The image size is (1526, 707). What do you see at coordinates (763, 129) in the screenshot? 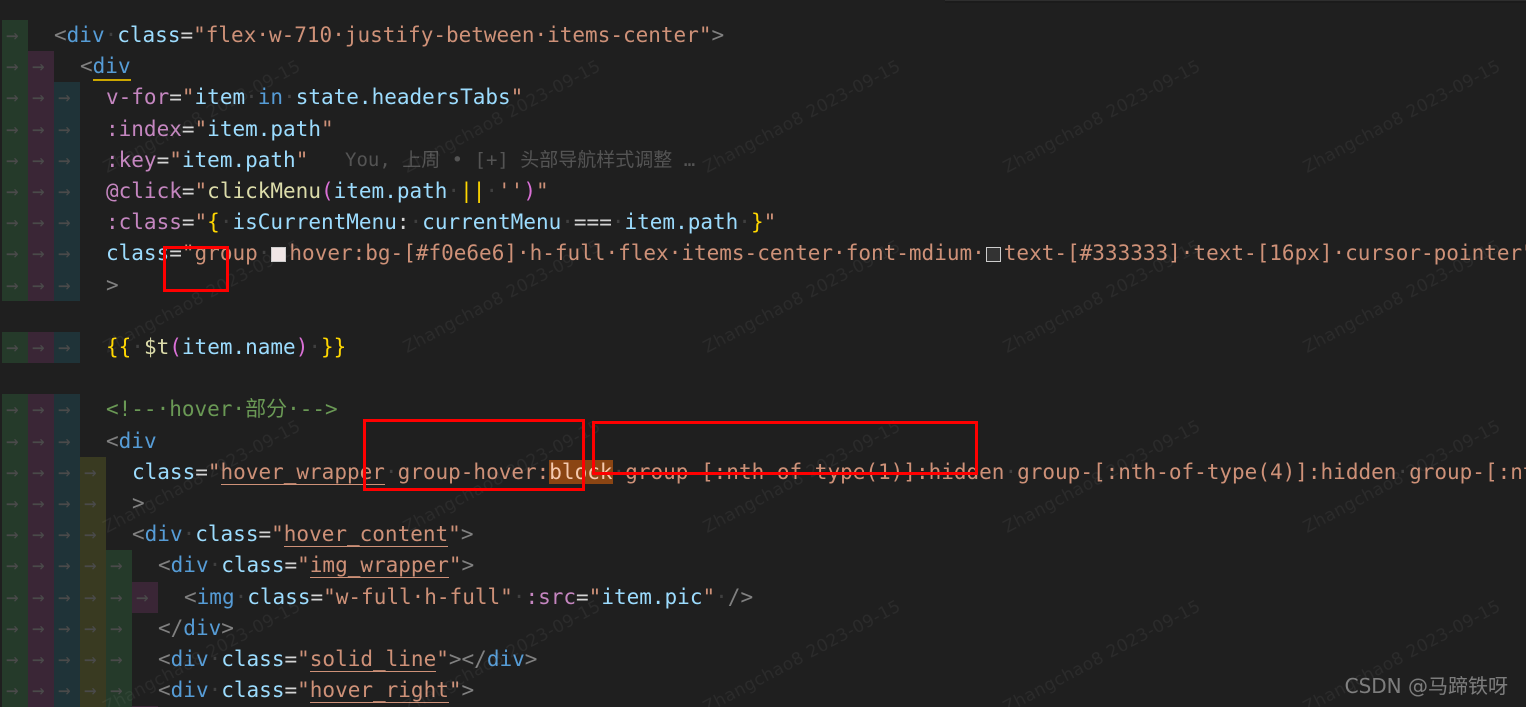
I see `code-line: → → →:index="item.path"` at bounding box center [763, 129].